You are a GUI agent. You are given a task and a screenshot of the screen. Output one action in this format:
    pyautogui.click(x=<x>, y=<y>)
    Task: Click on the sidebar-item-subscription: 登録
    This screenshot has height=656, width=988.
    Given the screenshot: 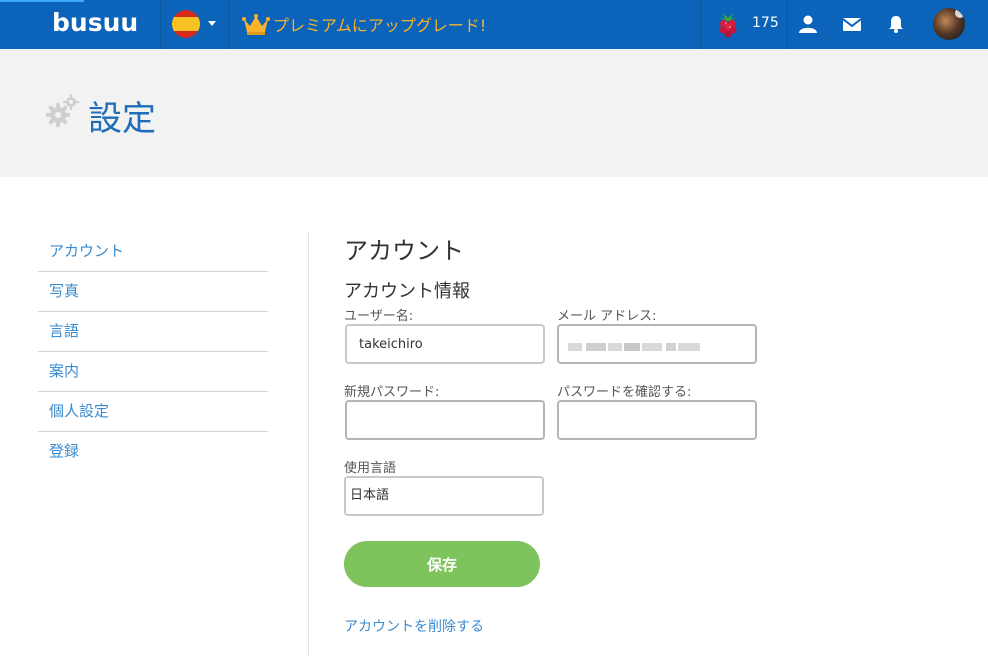 What is the action you would take?
    pyautogui.click(x=153, y=452)
    